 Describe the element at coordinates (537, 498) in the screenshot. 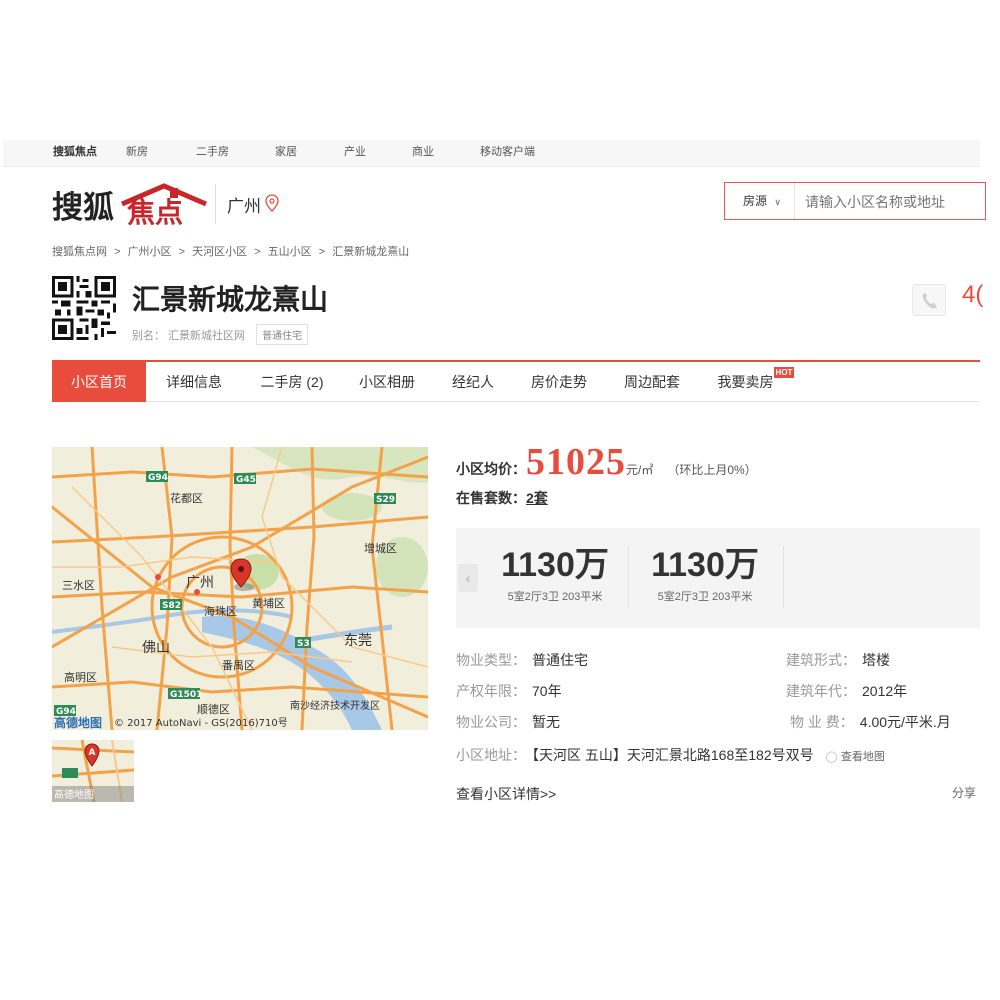

I see `sale-count-link: 2套` at that location.